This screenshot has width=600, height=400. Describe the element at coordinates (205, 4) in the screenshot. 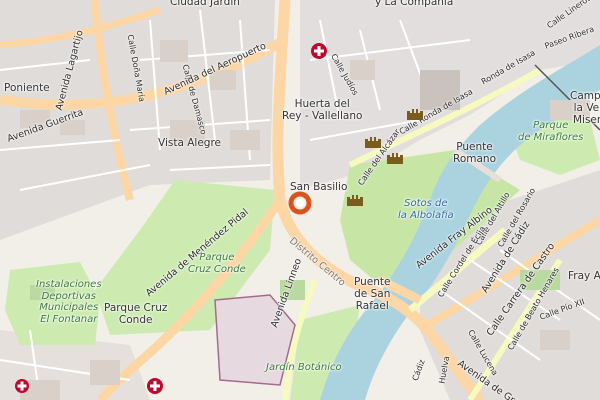

I see `label-ciudad-jardin: Ciudad Jardín` at that location.